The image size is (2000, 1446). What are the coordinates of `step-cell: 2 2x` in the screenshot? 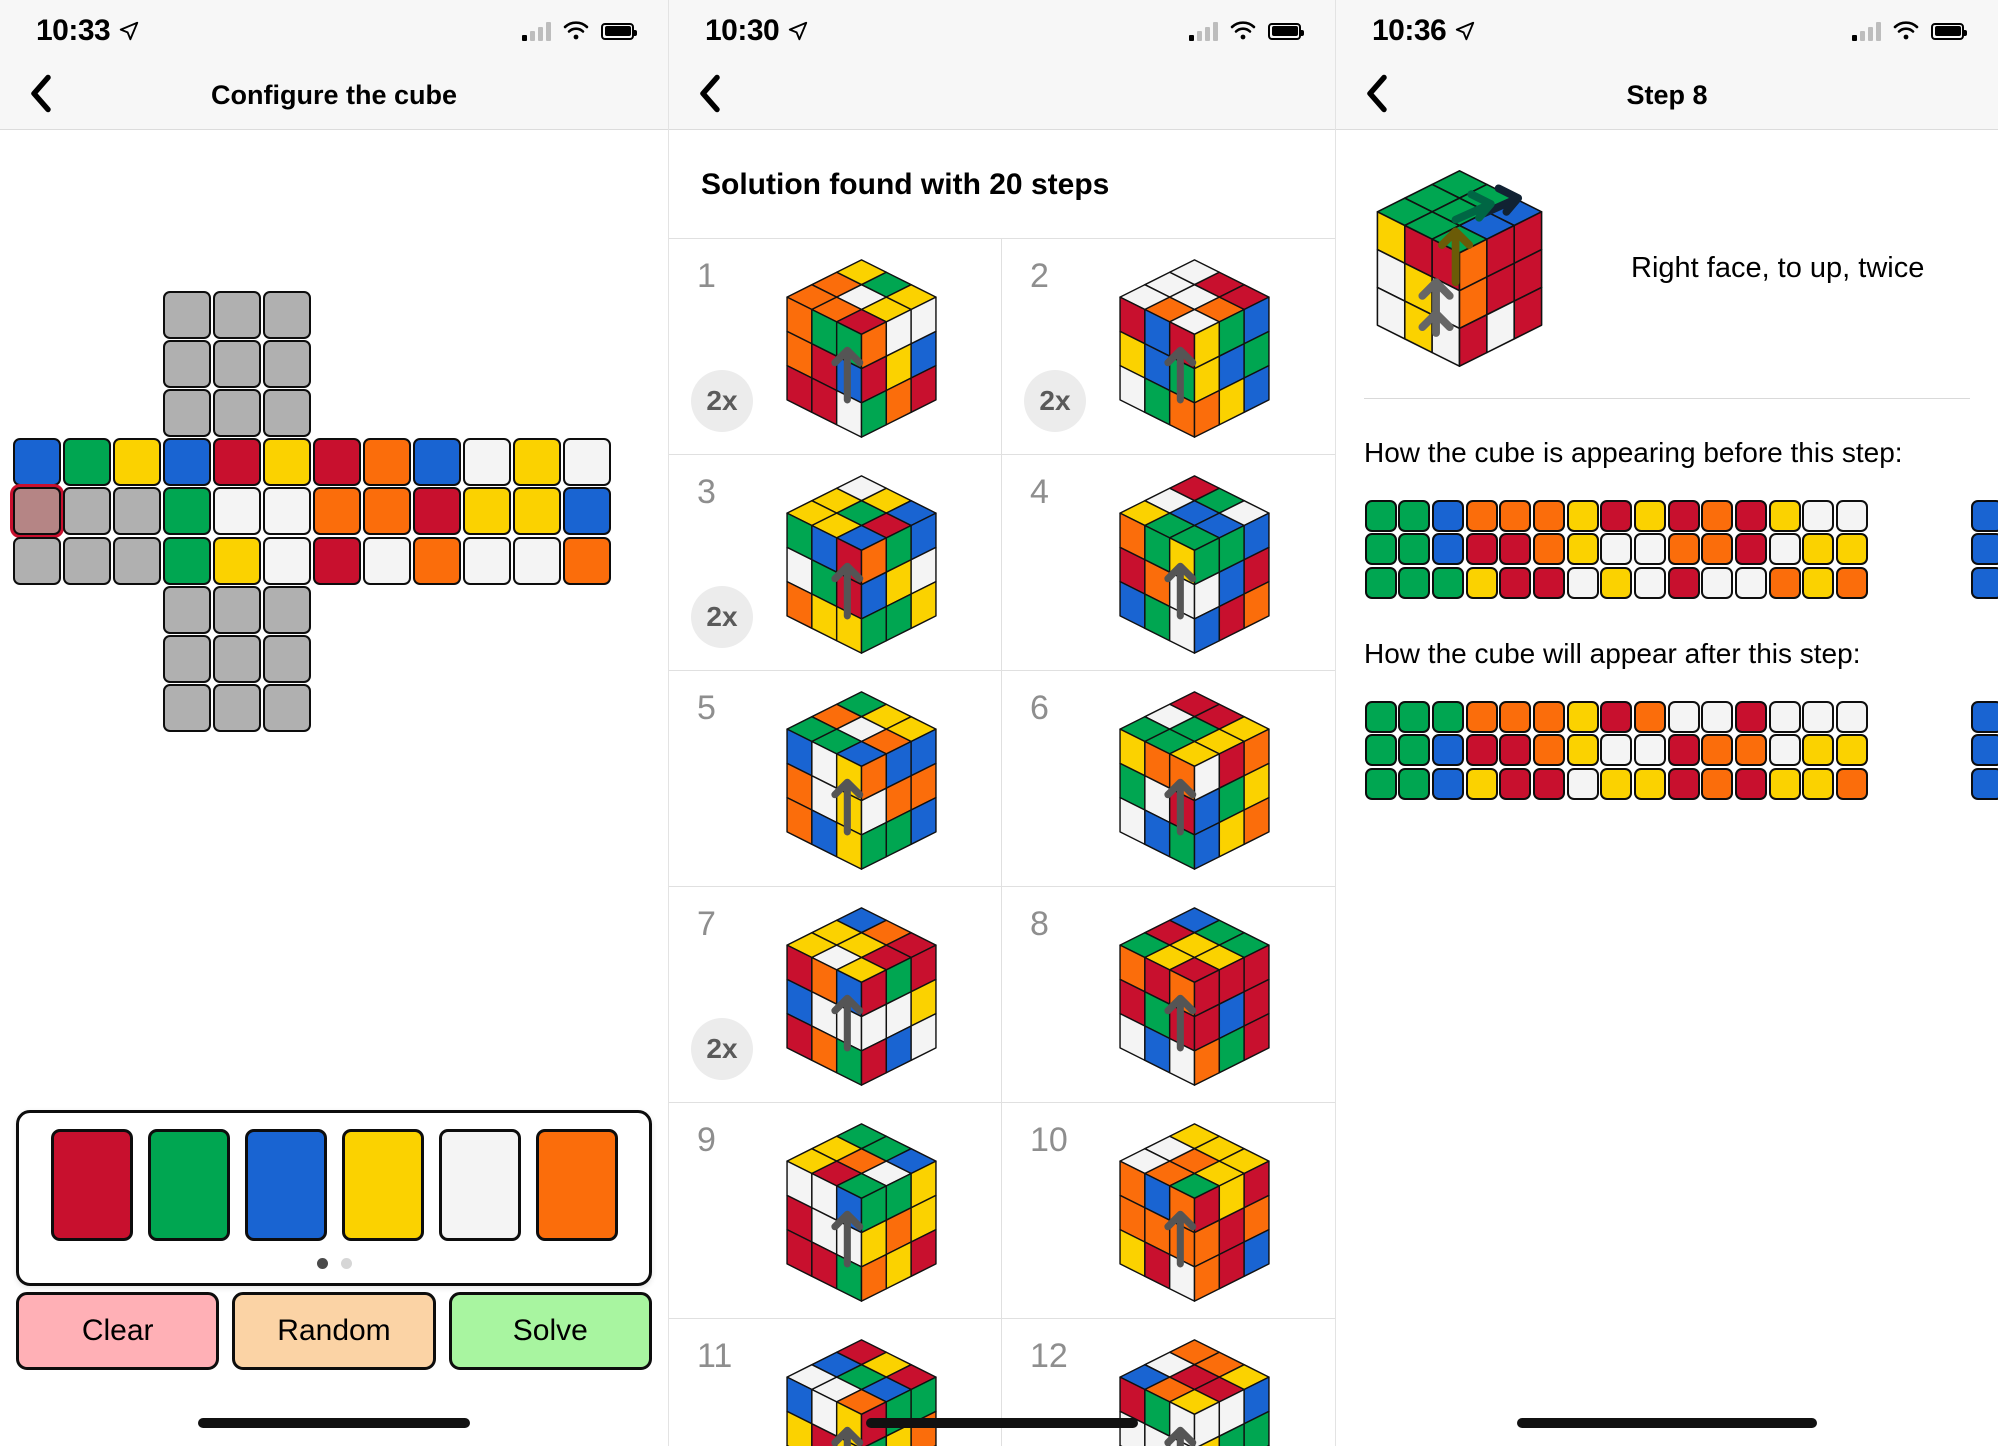 It's located at (1168, 347).